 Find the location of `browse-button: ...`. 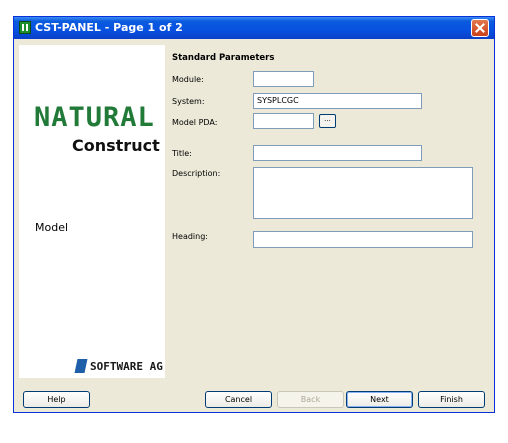

browse-button: ... is located at coordinates (327, 121).